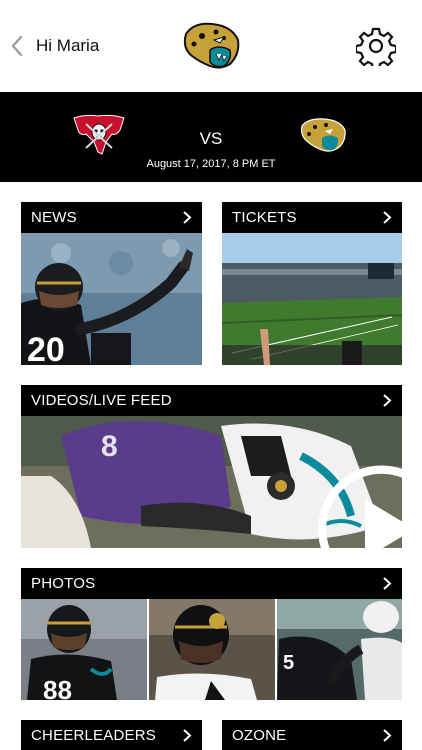 The width and height of the screenshot is (422, 750). Describe the element at coordinates (101, 400) in the screenshot. I see `videos-title: VIDEOS/LIVE FEED` at that location.